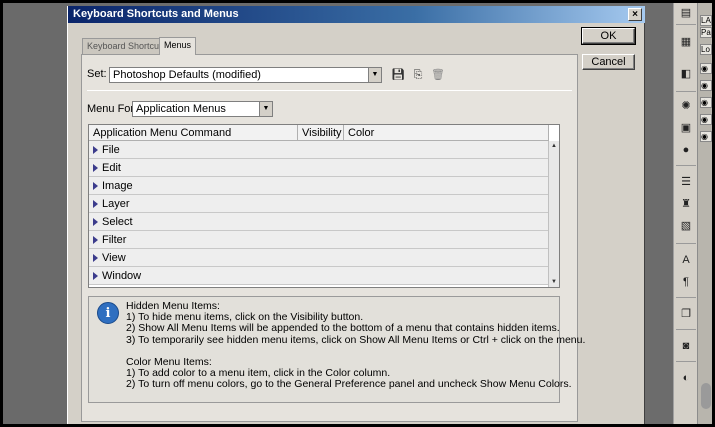 The height and width of the screenshot is (427, 715). I want to click on table-row: Window, so click(319, 276).